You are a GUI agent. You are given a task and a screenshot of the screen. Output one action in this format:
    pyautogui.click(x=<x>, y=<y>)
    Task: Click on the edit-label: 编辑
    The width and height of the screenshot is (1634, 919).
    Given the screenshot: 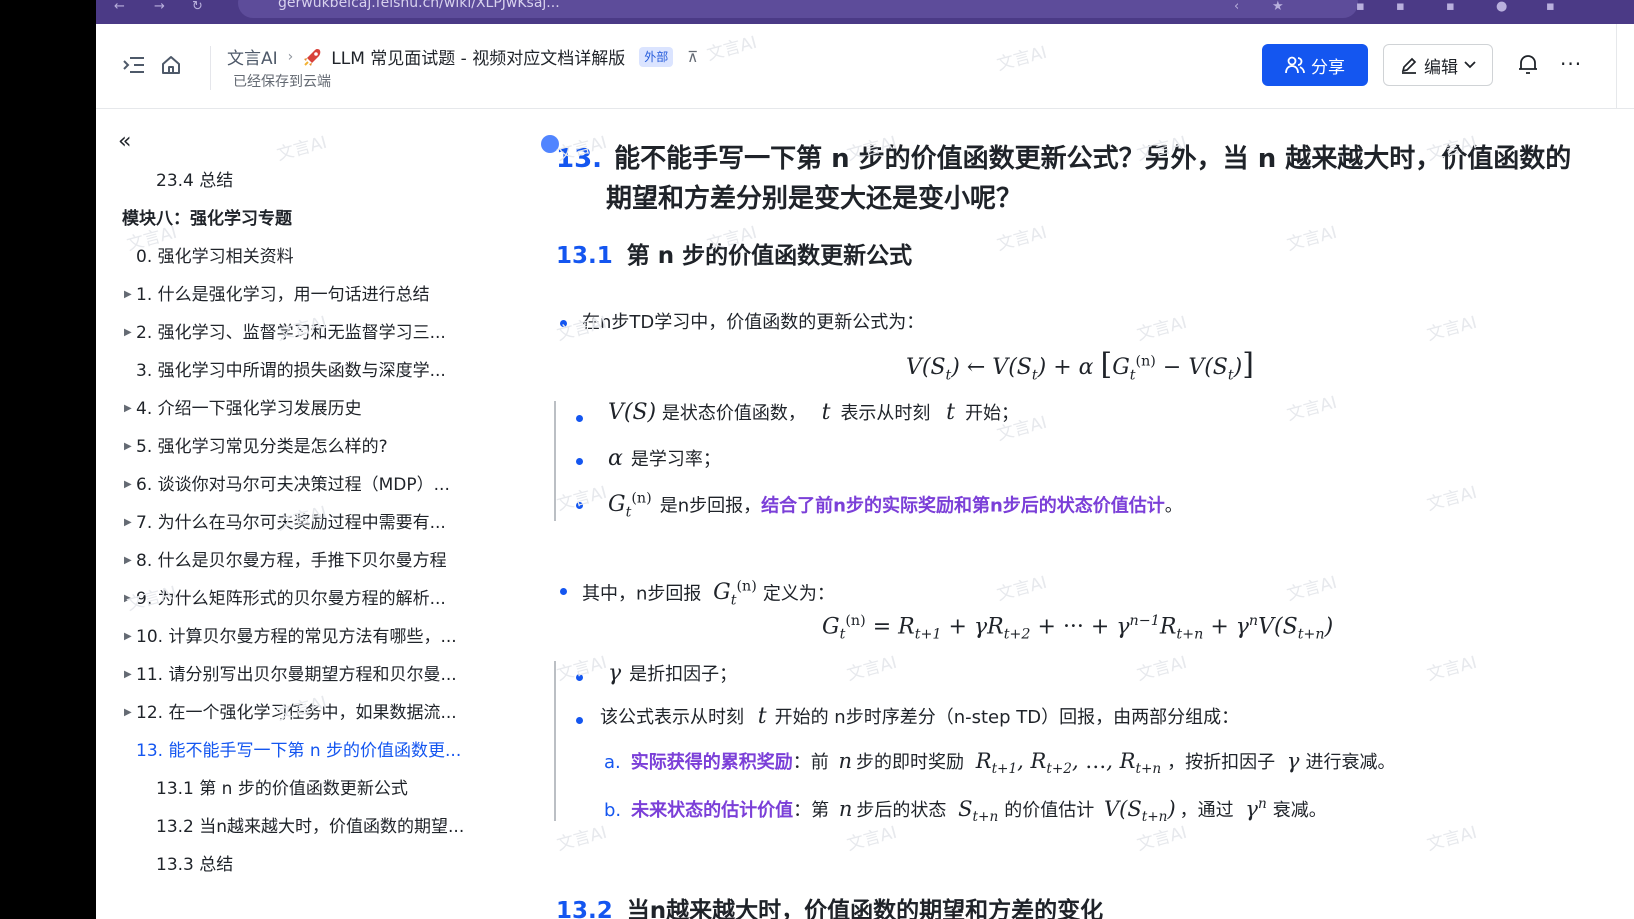 What is the action you would take?
    pyautogui.click(x=1441, y=67)
    